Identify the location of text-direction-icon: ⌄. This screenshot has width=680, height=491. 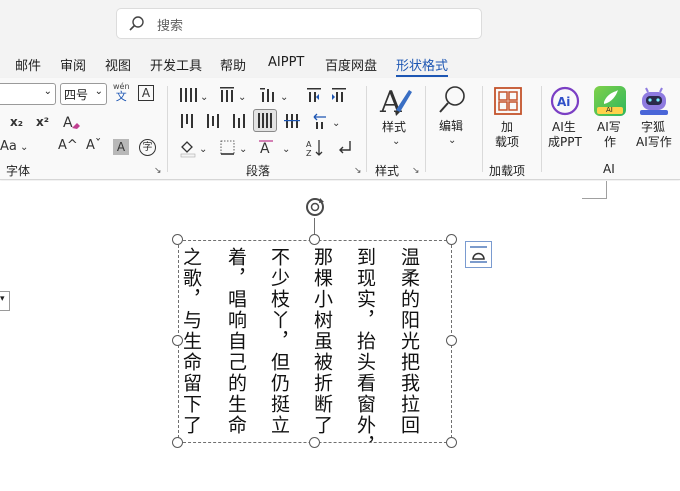
(326, 121).